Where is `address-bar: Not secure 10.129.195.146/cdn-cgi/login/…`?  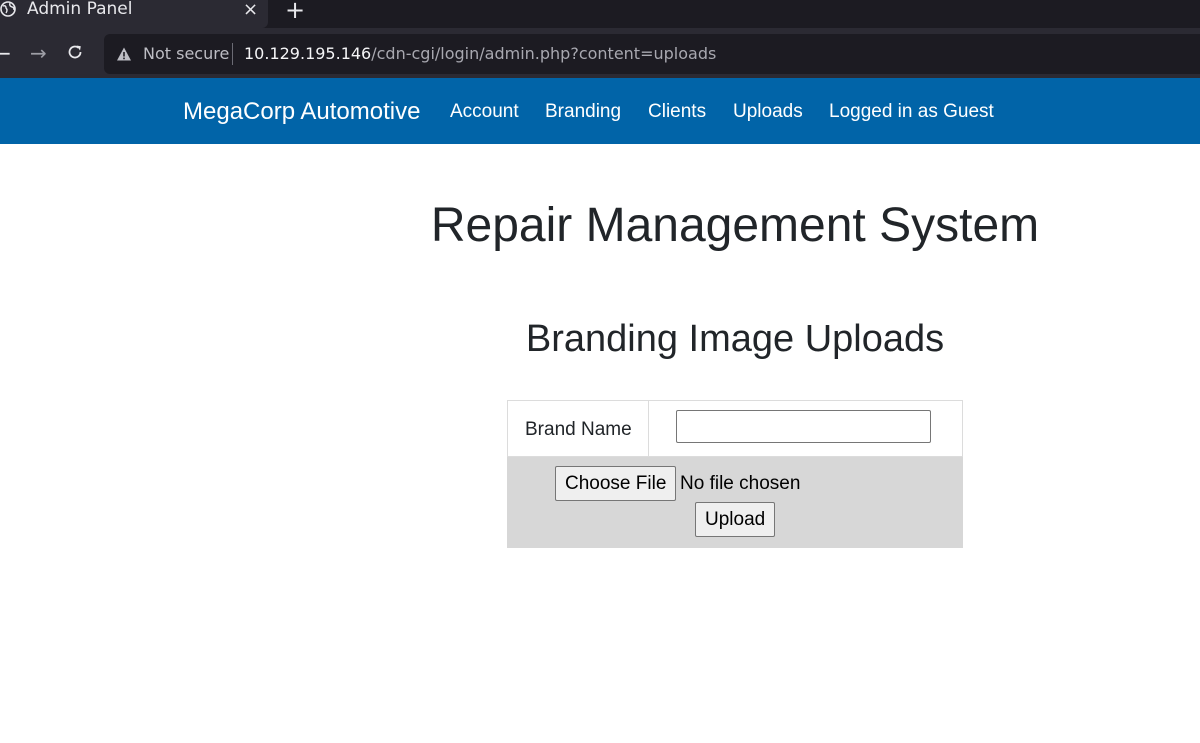 address-bar: Not secure 10.129.195.146/cdn-cgi/login/… is located at coordinates (652, 54).